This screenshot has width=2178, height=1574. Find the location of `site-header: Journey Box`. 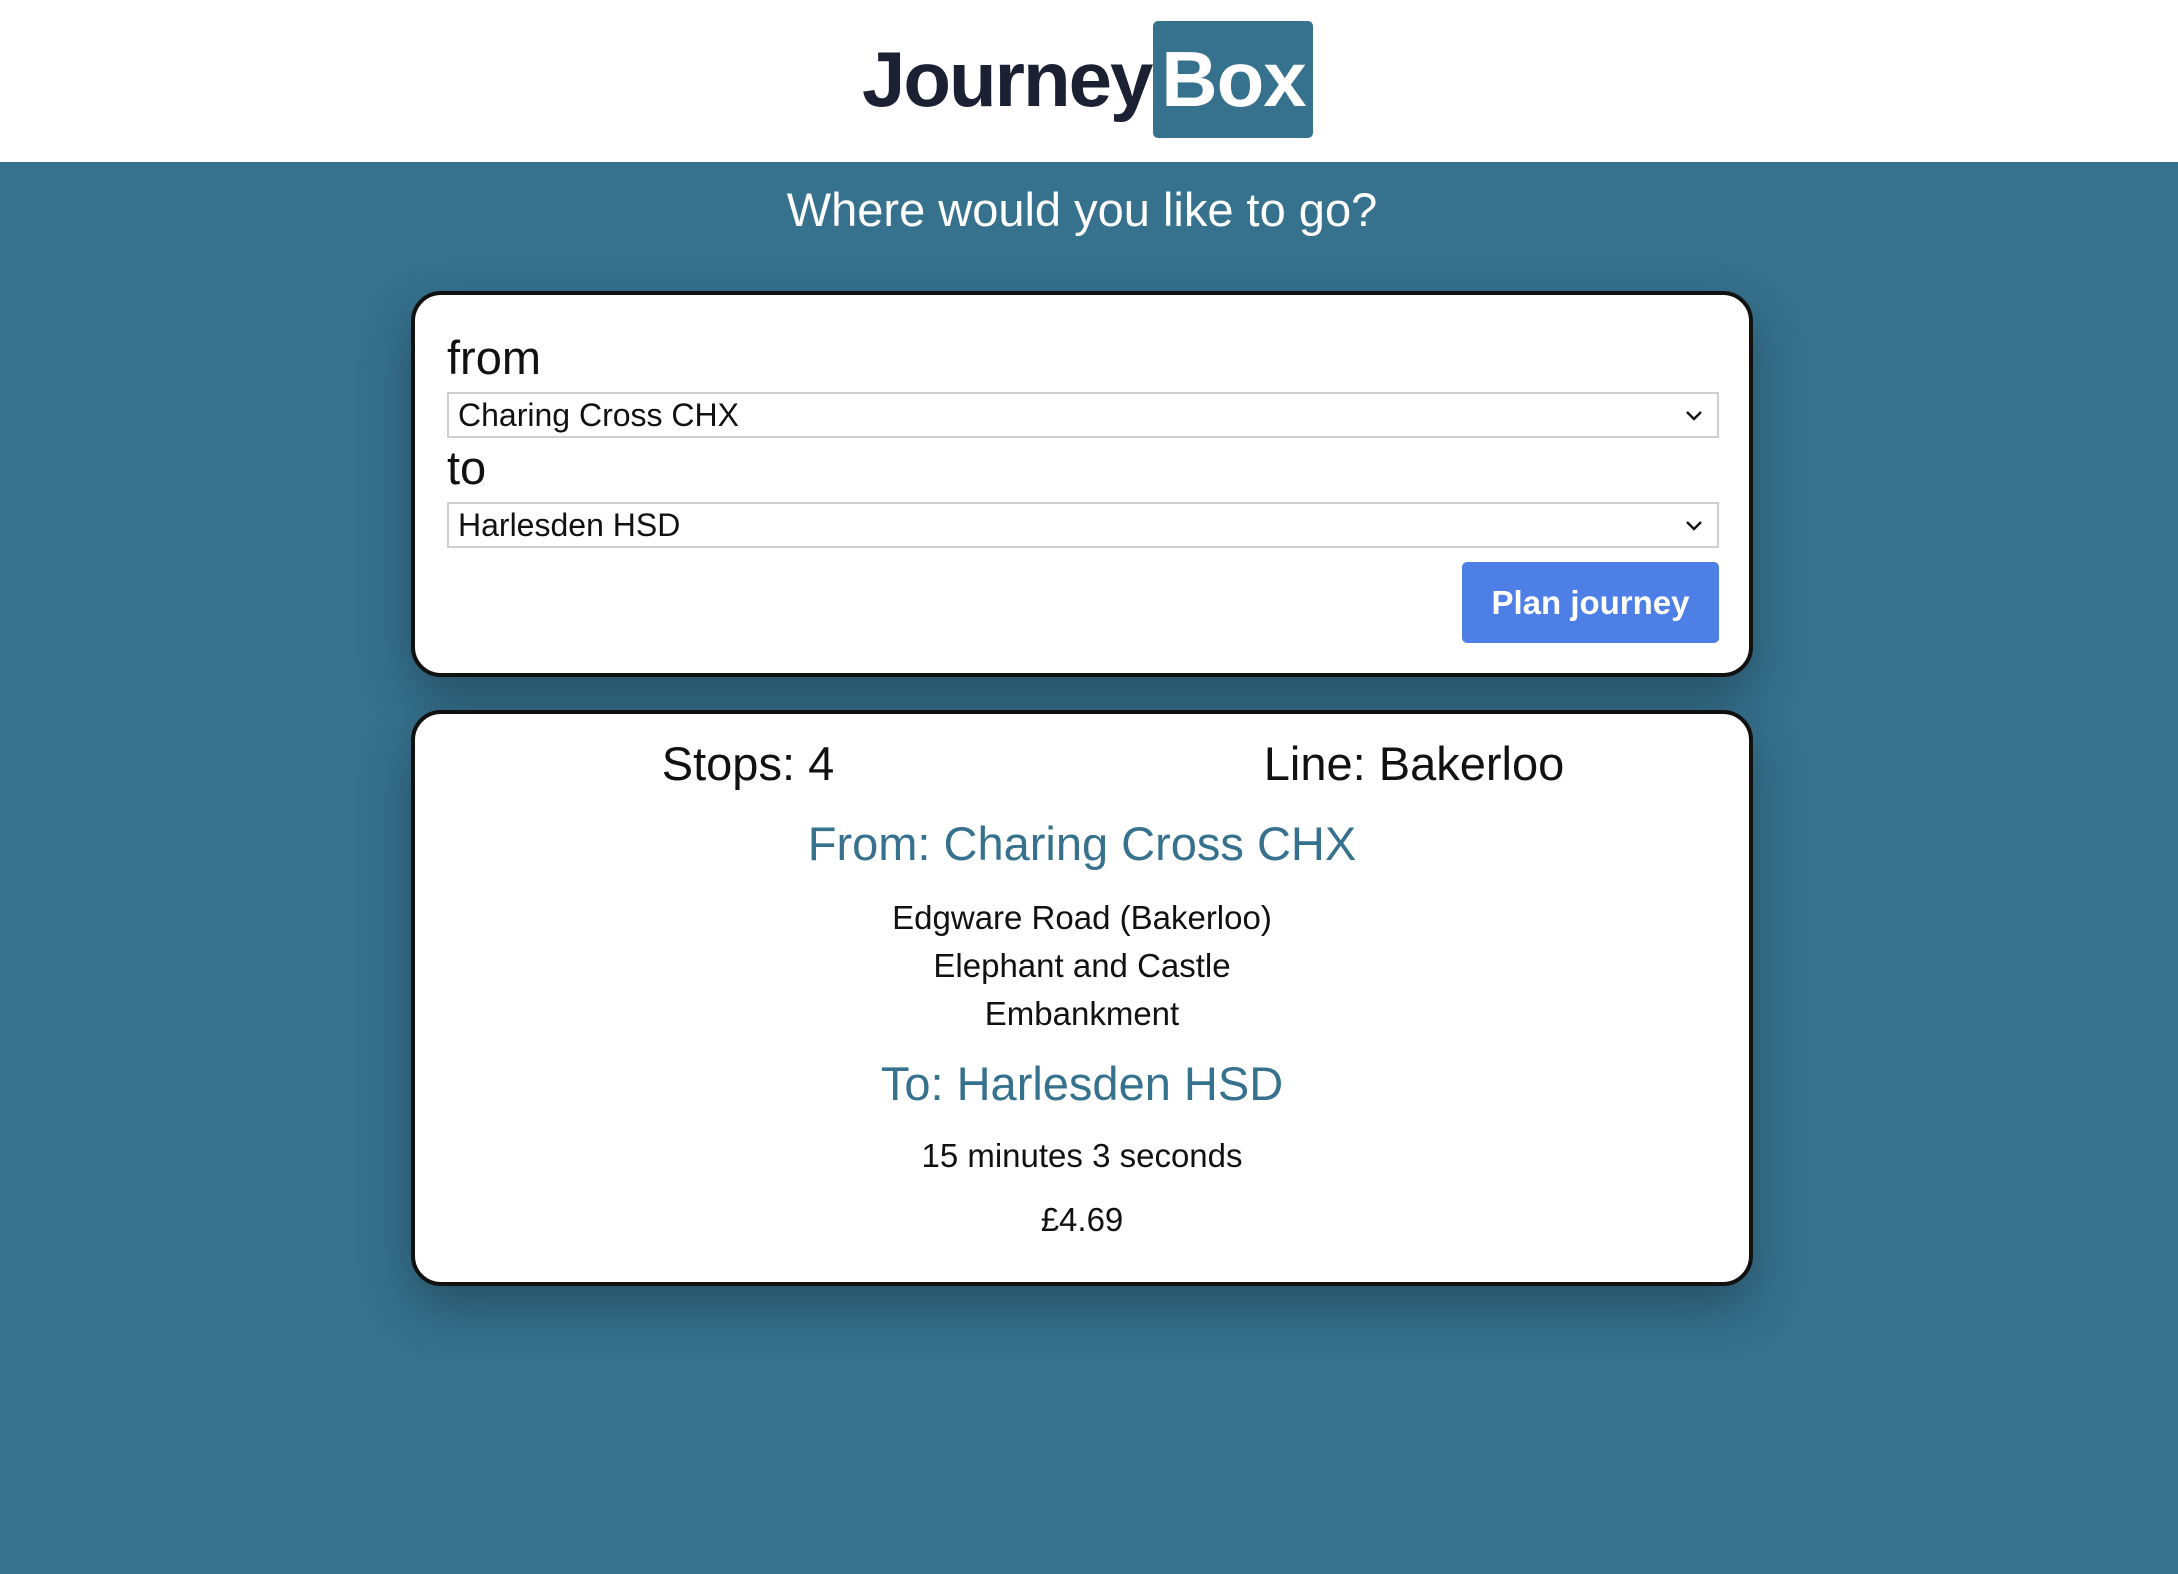

site-header: Journey Box is located at coordinates (1089, 81).